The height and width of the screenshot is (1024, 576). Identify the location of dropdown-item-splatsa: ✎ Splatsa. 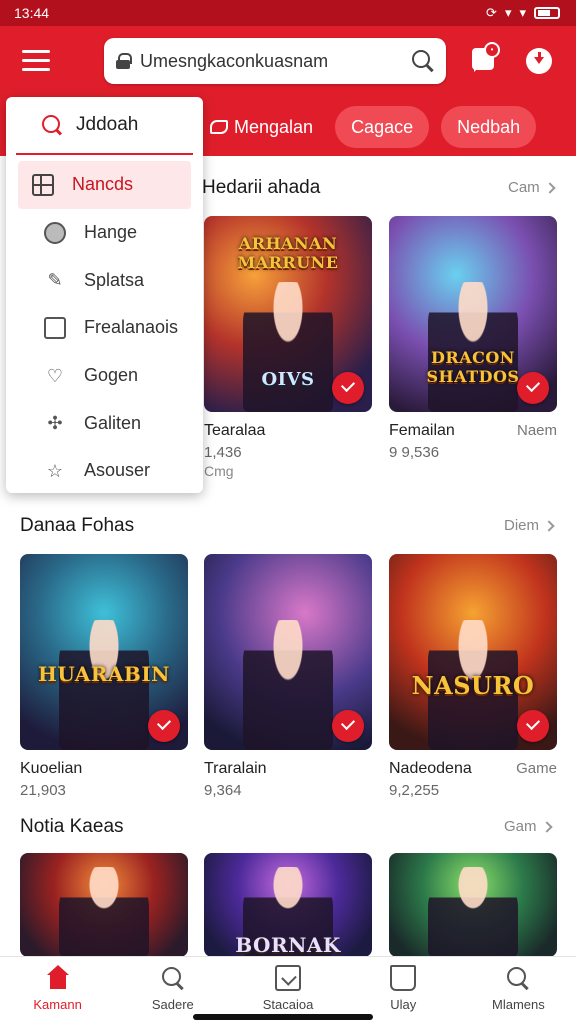
(104, 280).